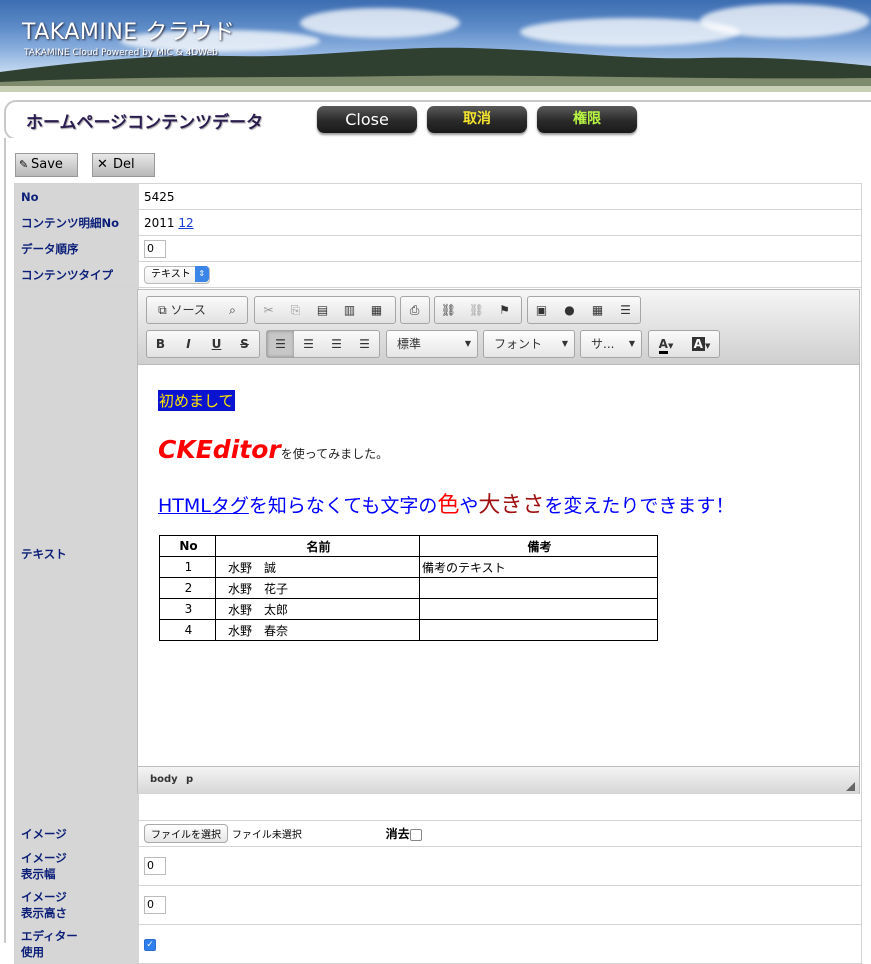 This screenshot has height=964, width=871. I want to click on image-width-input: 0, so click(155, 866).